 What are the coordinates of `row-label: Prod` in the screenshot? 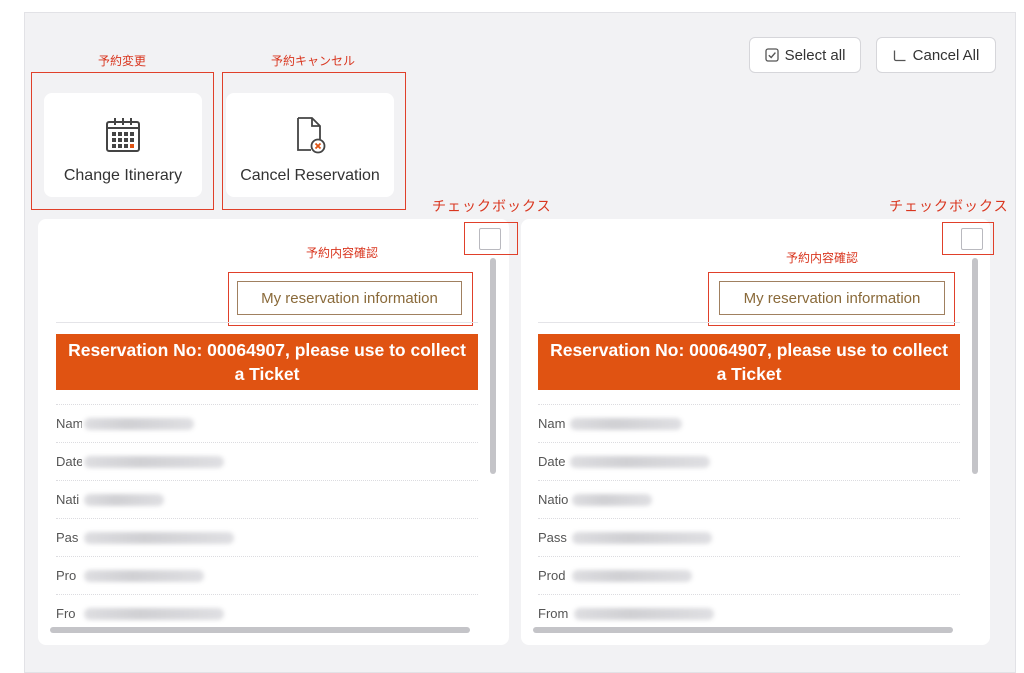 It's located at (552, 575).